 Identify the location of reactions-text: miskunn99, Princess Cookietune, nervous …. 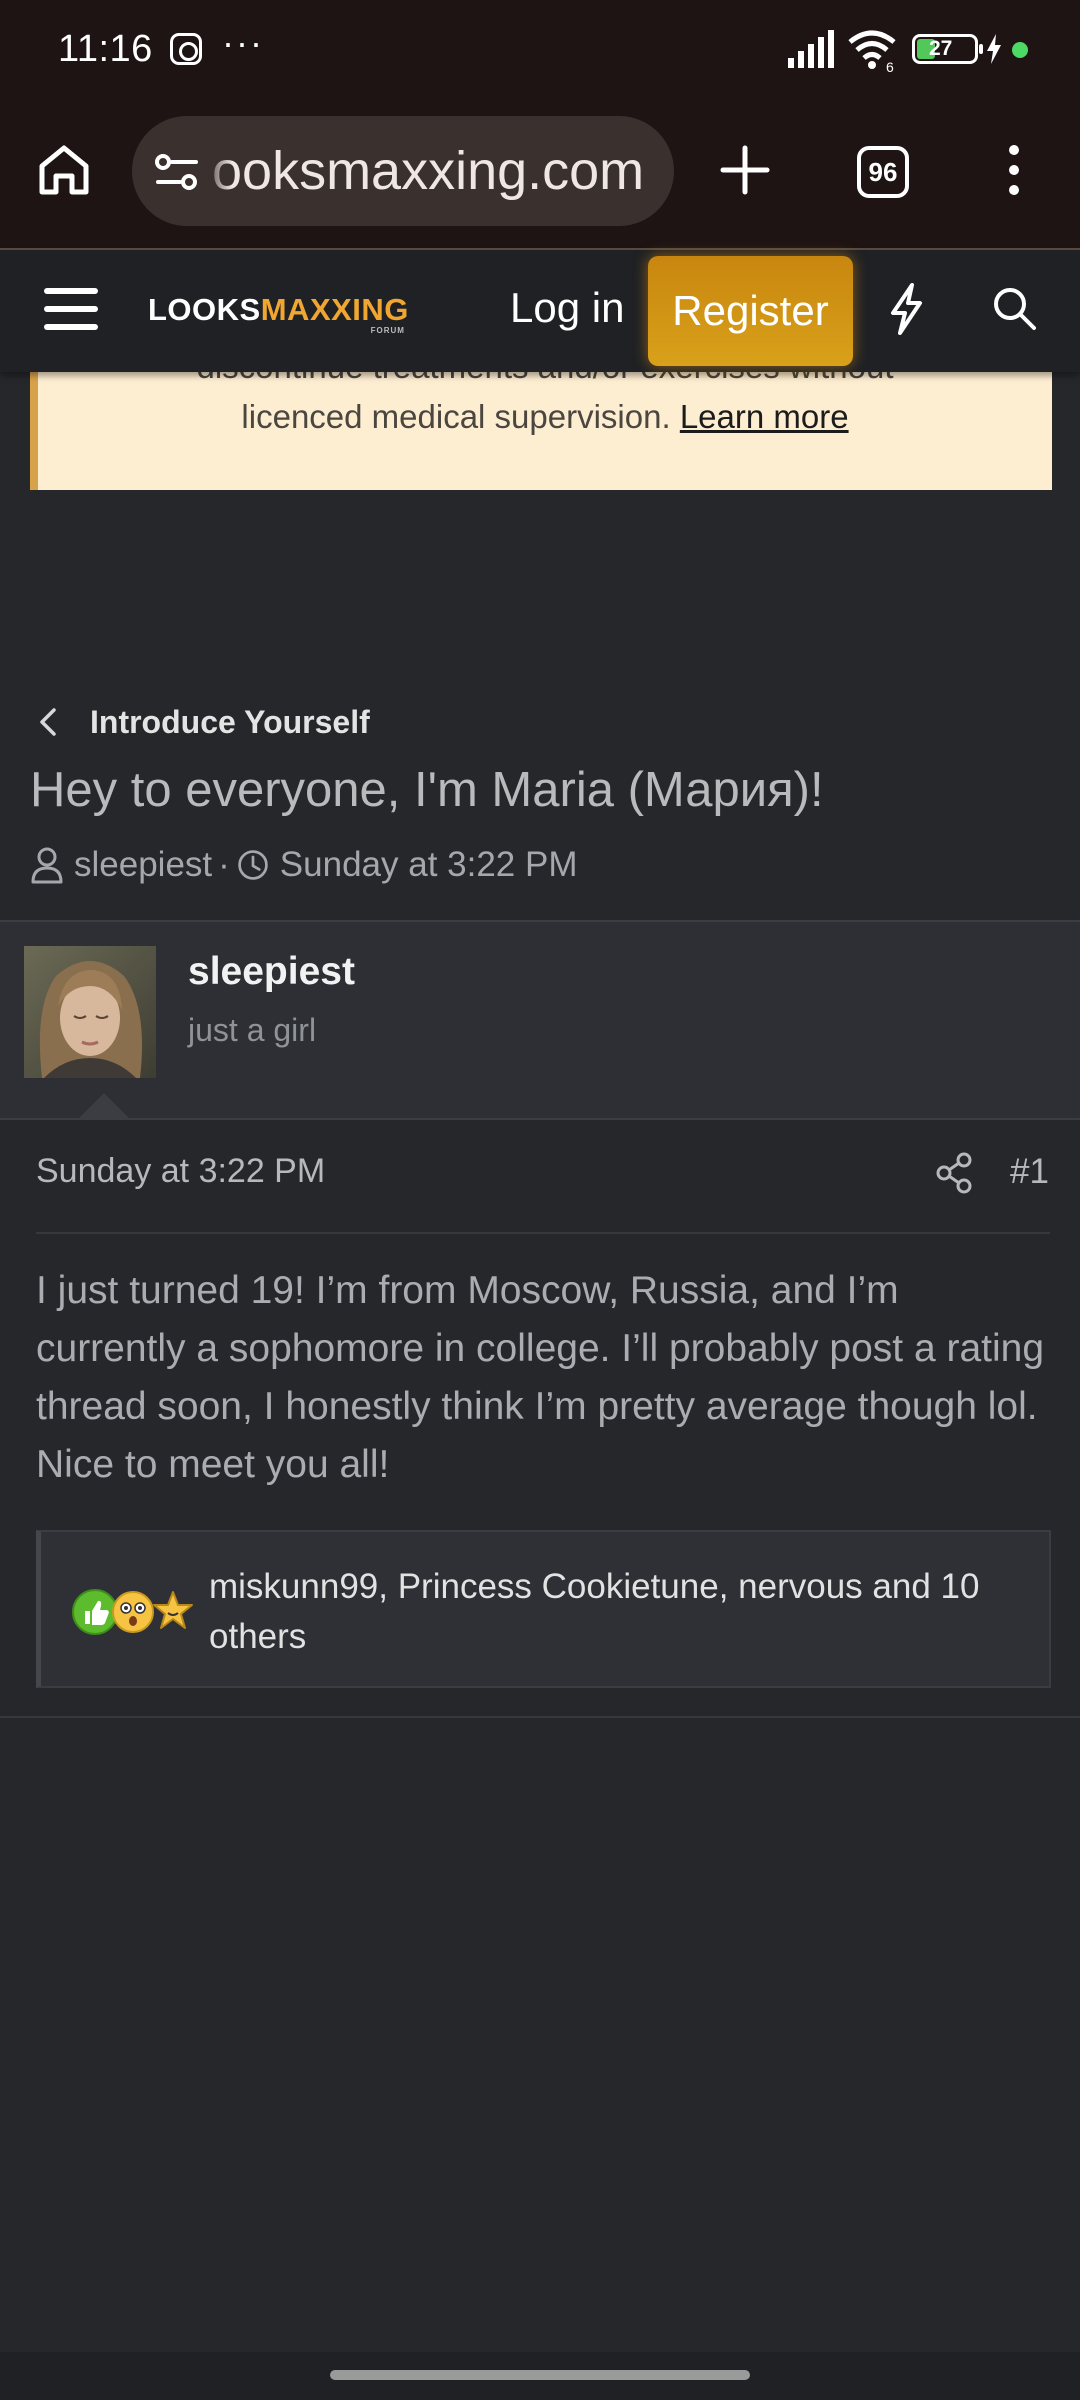
(614, 1612).